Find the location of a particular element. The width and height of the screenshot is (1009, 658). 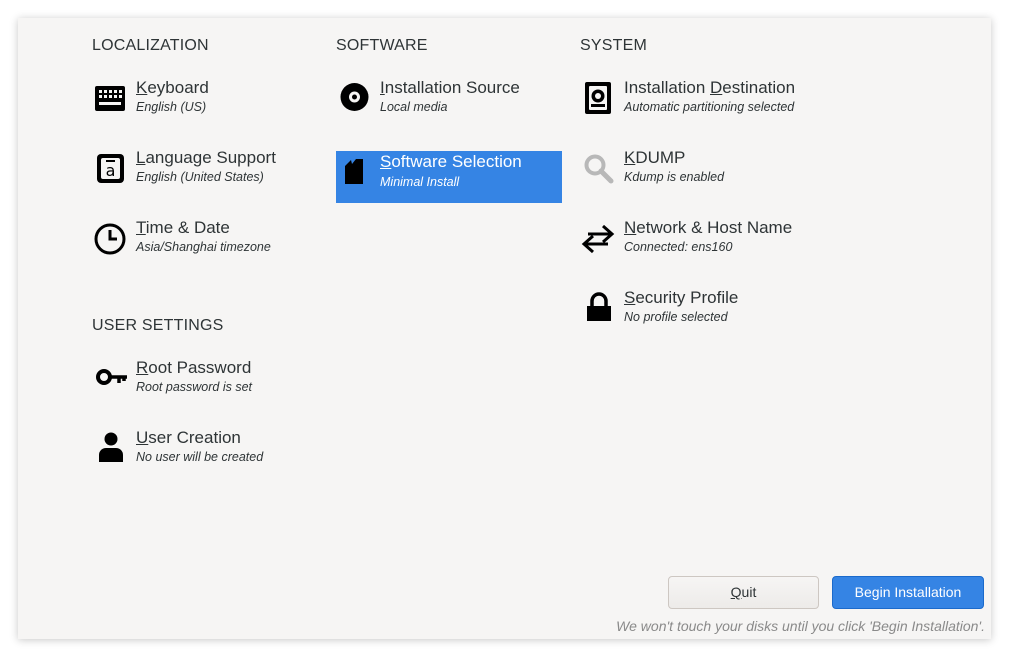

spoke-software-title: Software Selection is located at coordinates (451, 161).